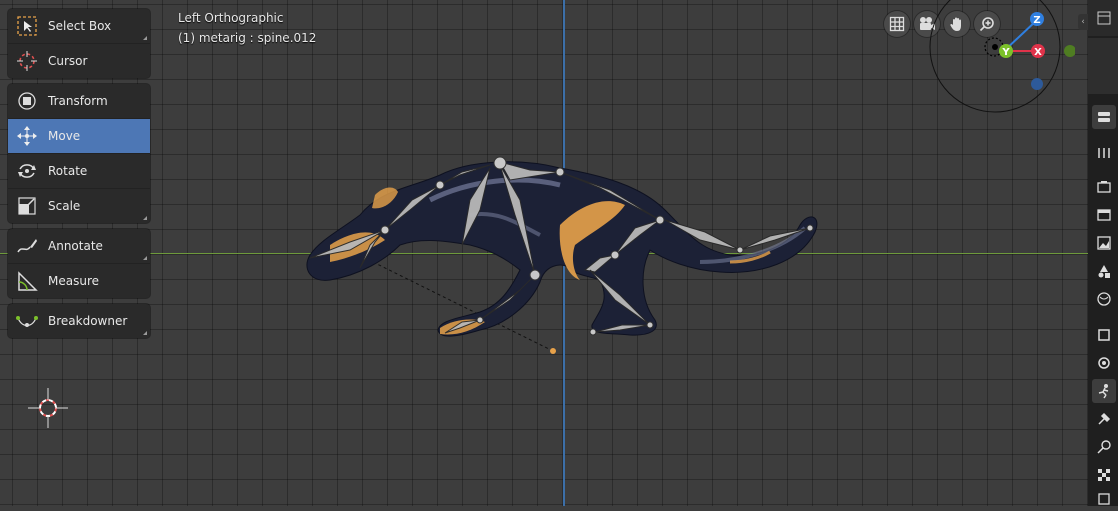 The image size is (1118, 511). I want to click on tool-select-box: Select Box, so click(79, 26).